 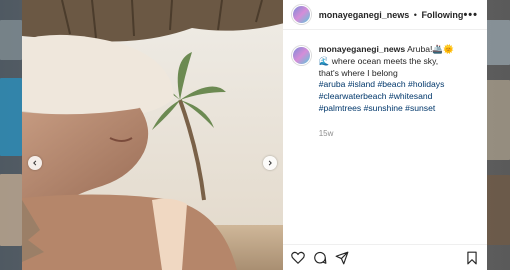 I want to click on avatar, so click(x=301, y=14).